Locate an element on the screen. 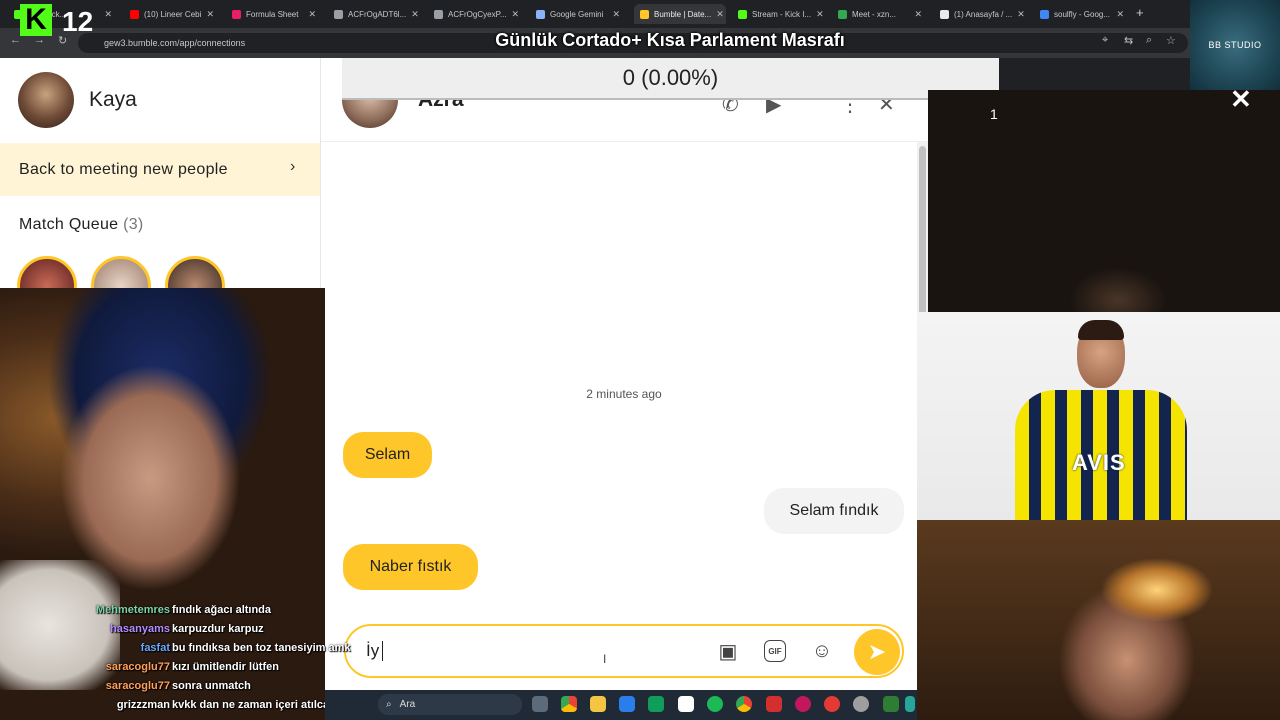  chat-line: hasanyams karpuzdur karpuz is located at coordinates (195, 632).